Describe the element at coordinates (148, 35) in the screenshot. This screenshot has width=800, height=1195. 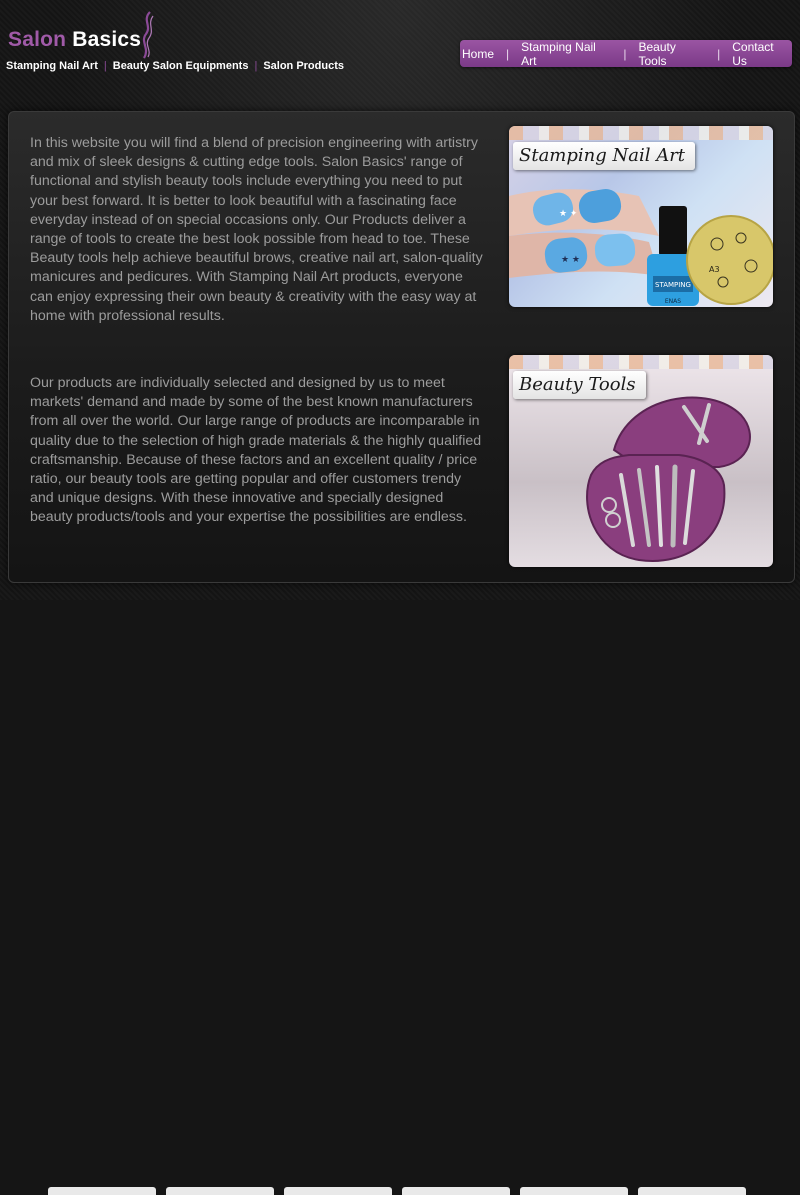
I see `logo-swirl-icon` at that location.